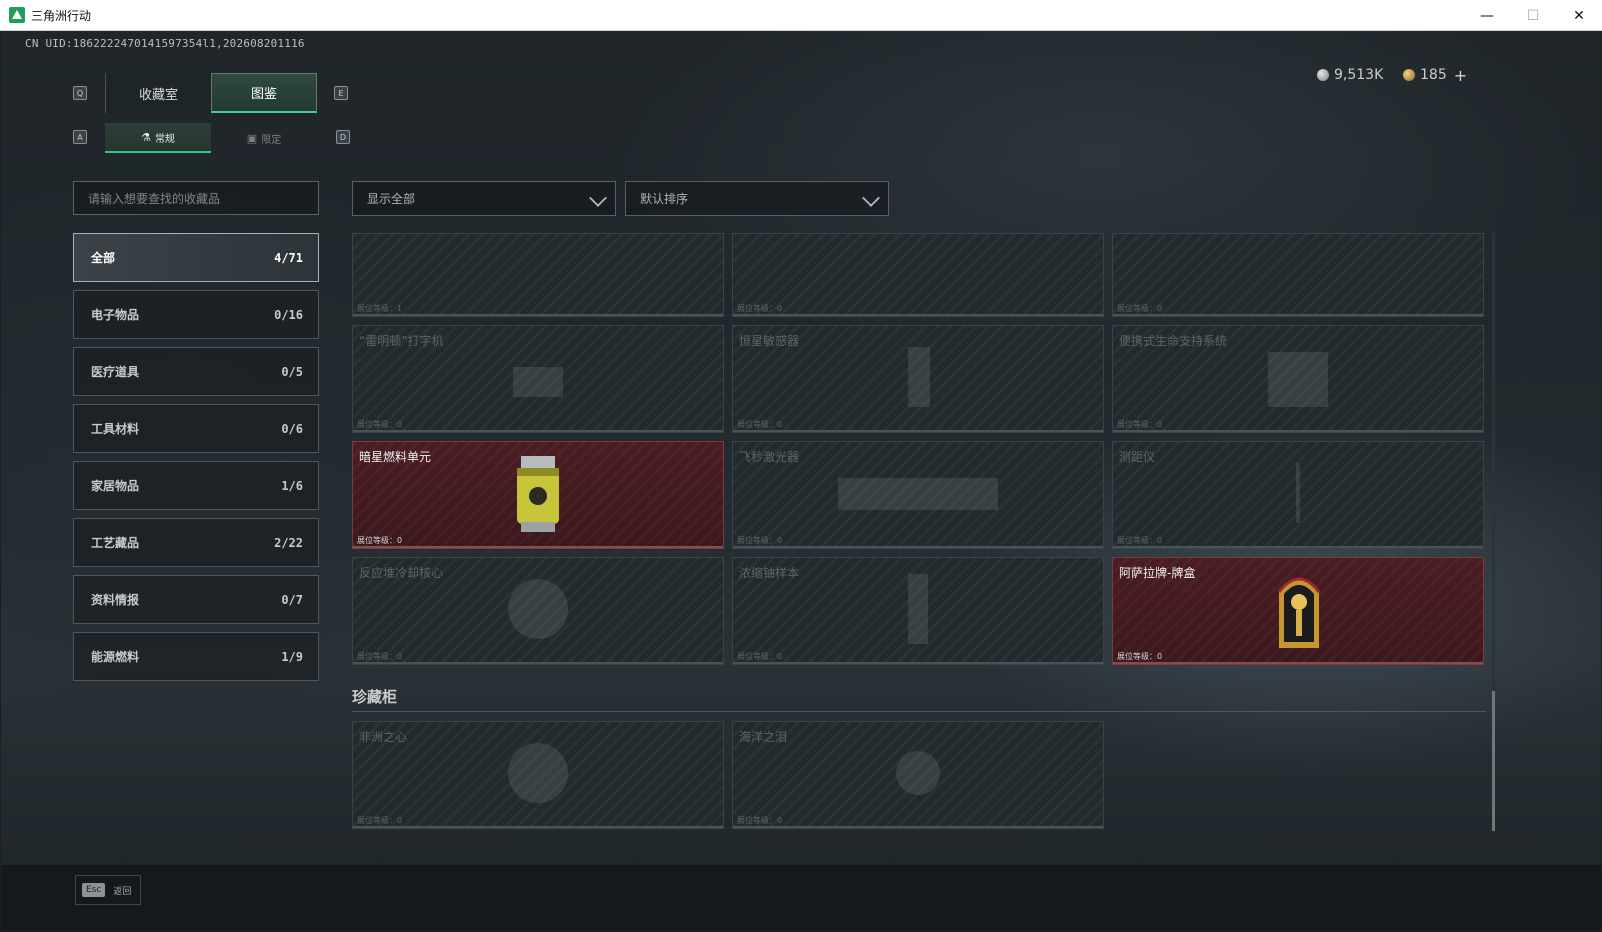  I want to click on flask-icon: ⚗, so click(146, 137).